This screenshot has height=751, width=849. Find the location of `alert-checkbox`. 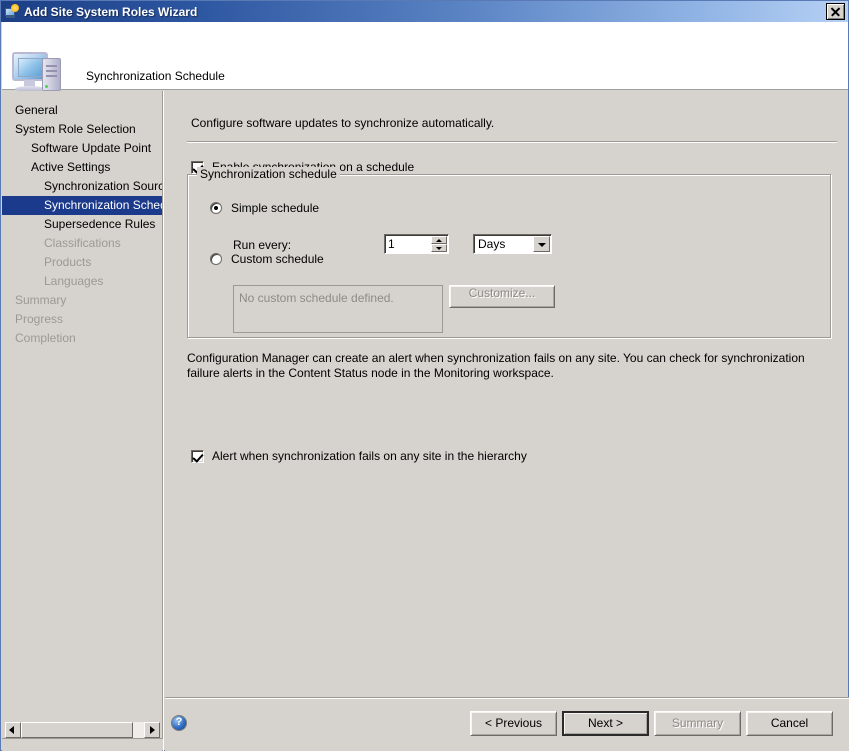

alert-checkbox is located at coordinates (197, 456).